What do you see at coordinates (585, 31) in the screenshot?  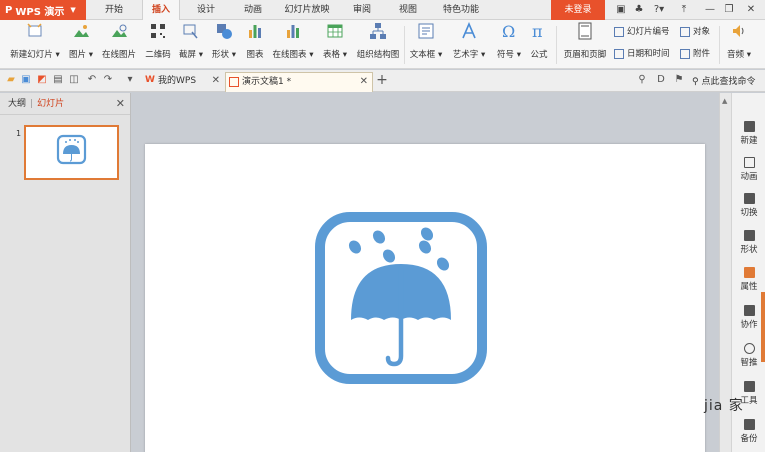 I see `header-footer-icon` at bounding box center [585, 31].